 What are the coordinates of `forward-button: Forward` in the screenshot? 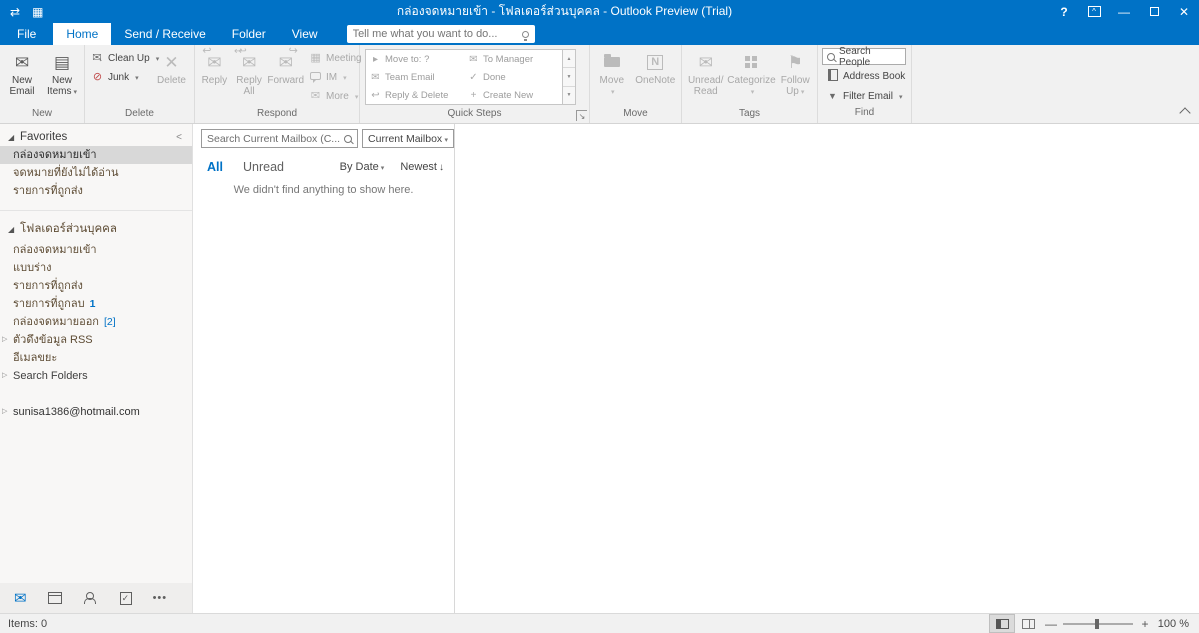 It's located at (285, 76).